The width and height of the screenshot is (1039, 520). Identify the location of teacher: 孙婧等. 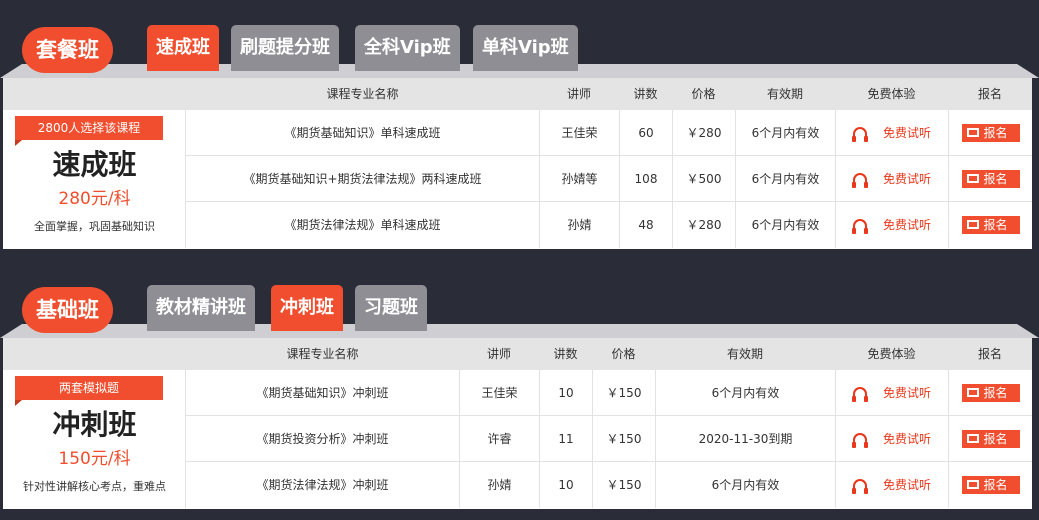
(579, 179).